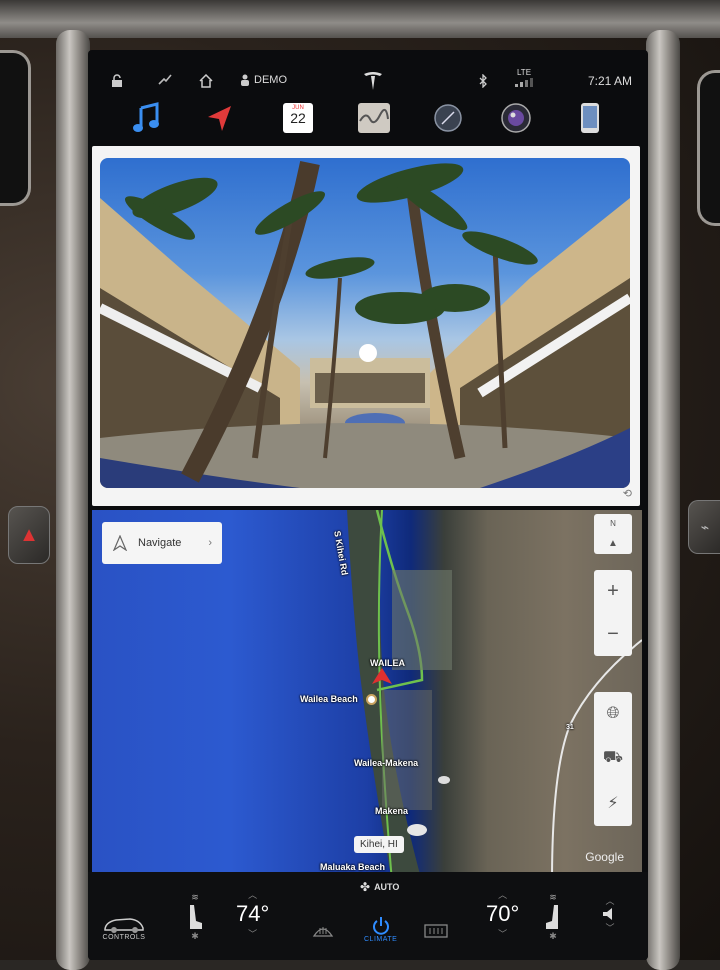 Image resolution: width=720 pixels, height=970 pixels. What do you see at coordinates (382, 676) in the screenshot?
I see `vehicle-position-icon` at bounding box center [382, 676].